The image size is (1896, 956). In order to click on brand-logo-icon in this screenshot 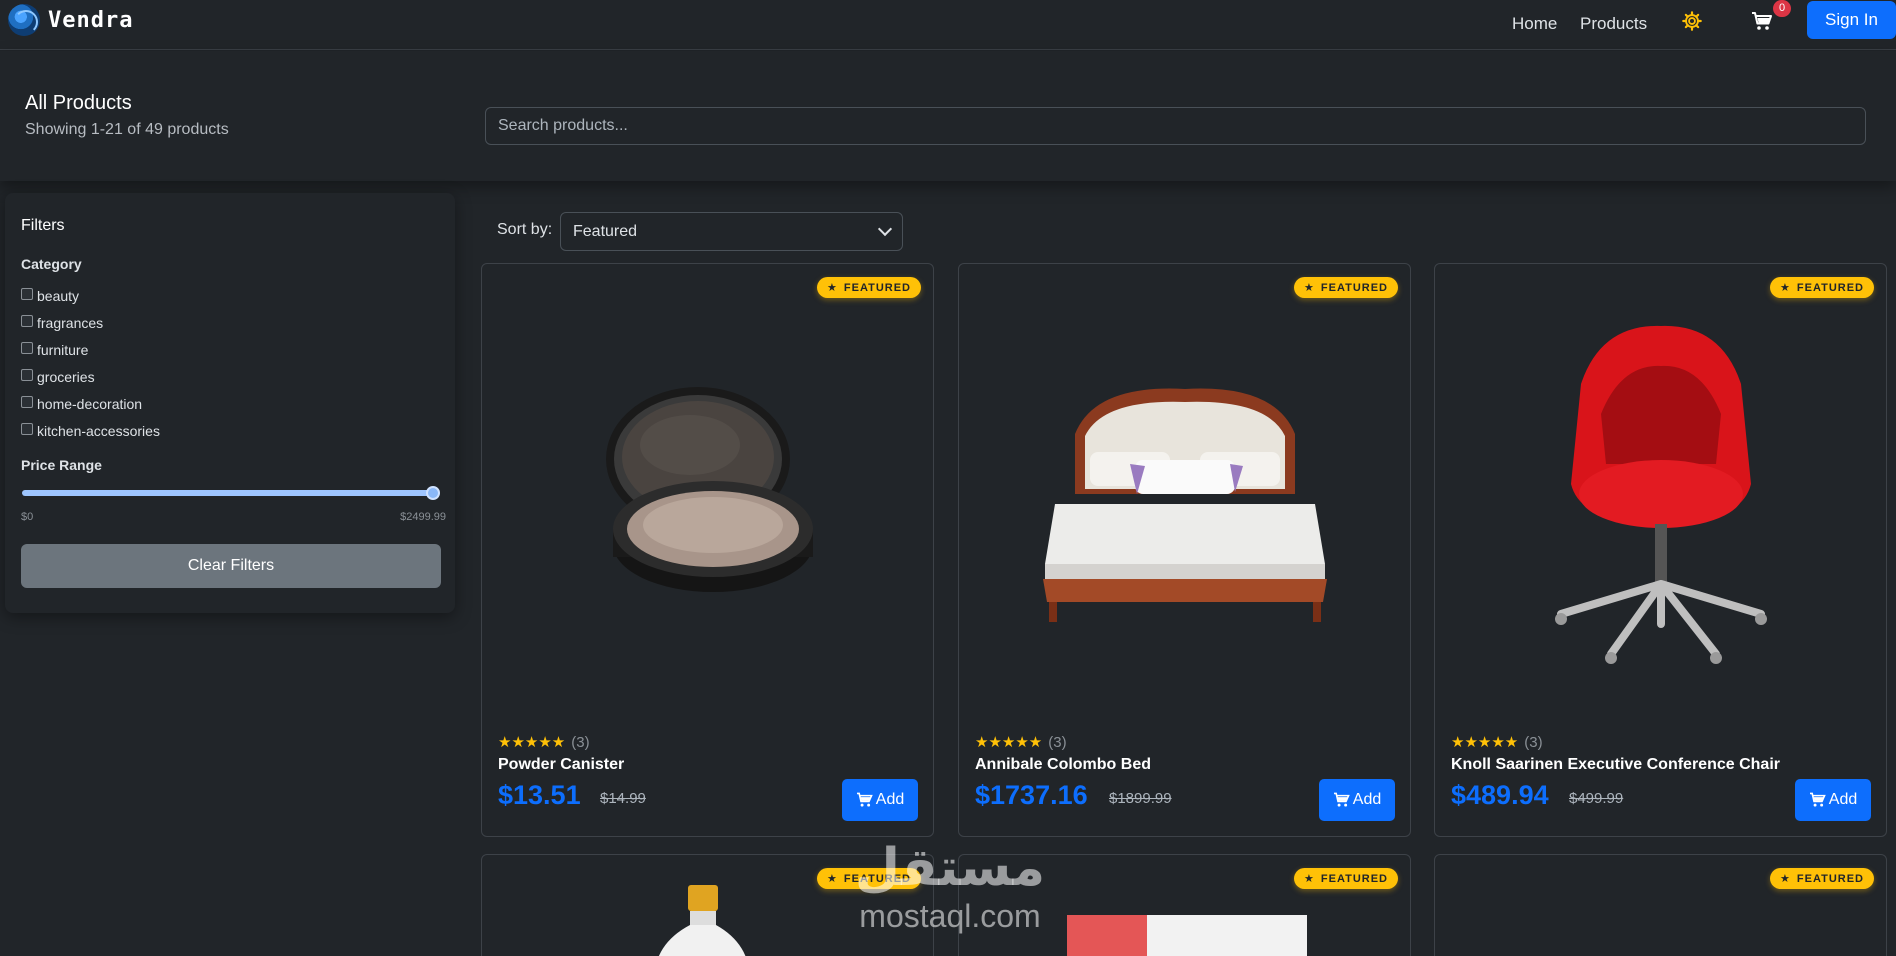, I will do `click(24, 20)`.